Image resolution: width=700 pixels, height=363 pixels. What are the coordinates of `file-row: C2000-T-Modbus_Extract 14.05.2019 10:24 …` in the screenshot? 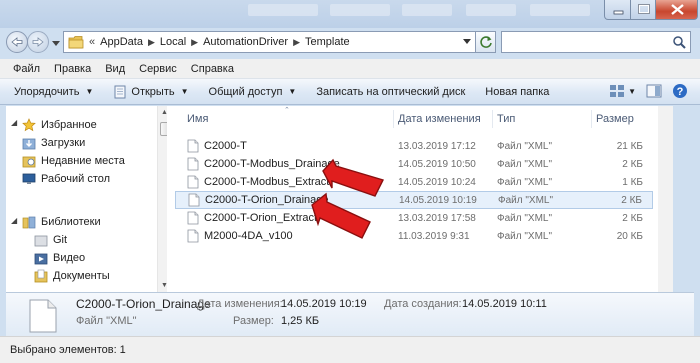 It's located at (414, 182).